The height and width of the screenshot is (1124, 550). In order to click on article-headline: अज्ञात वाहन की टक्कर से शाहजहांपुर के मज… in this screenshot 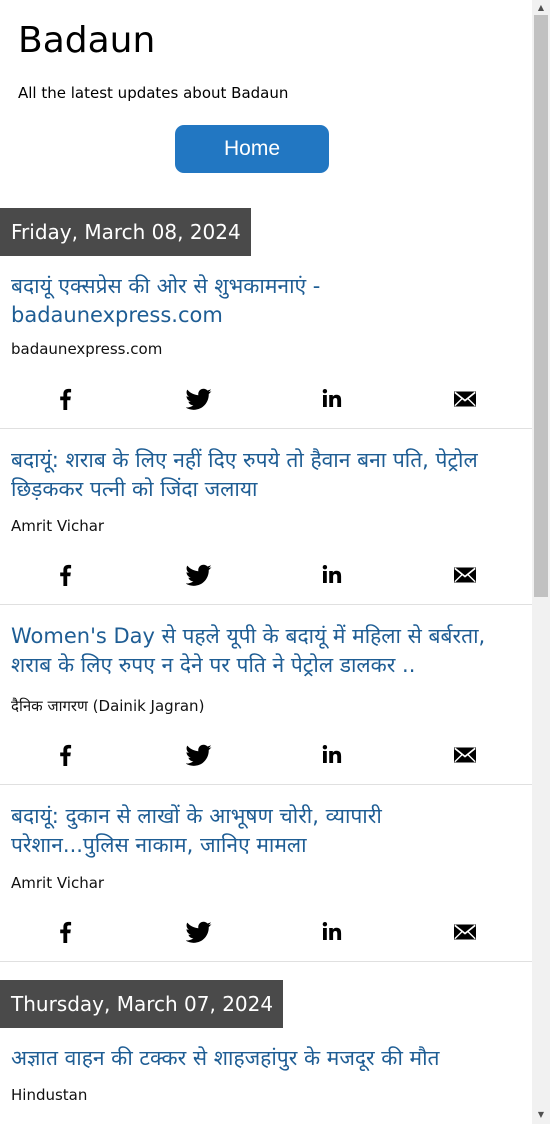, I will do `click(271, 1058)`.